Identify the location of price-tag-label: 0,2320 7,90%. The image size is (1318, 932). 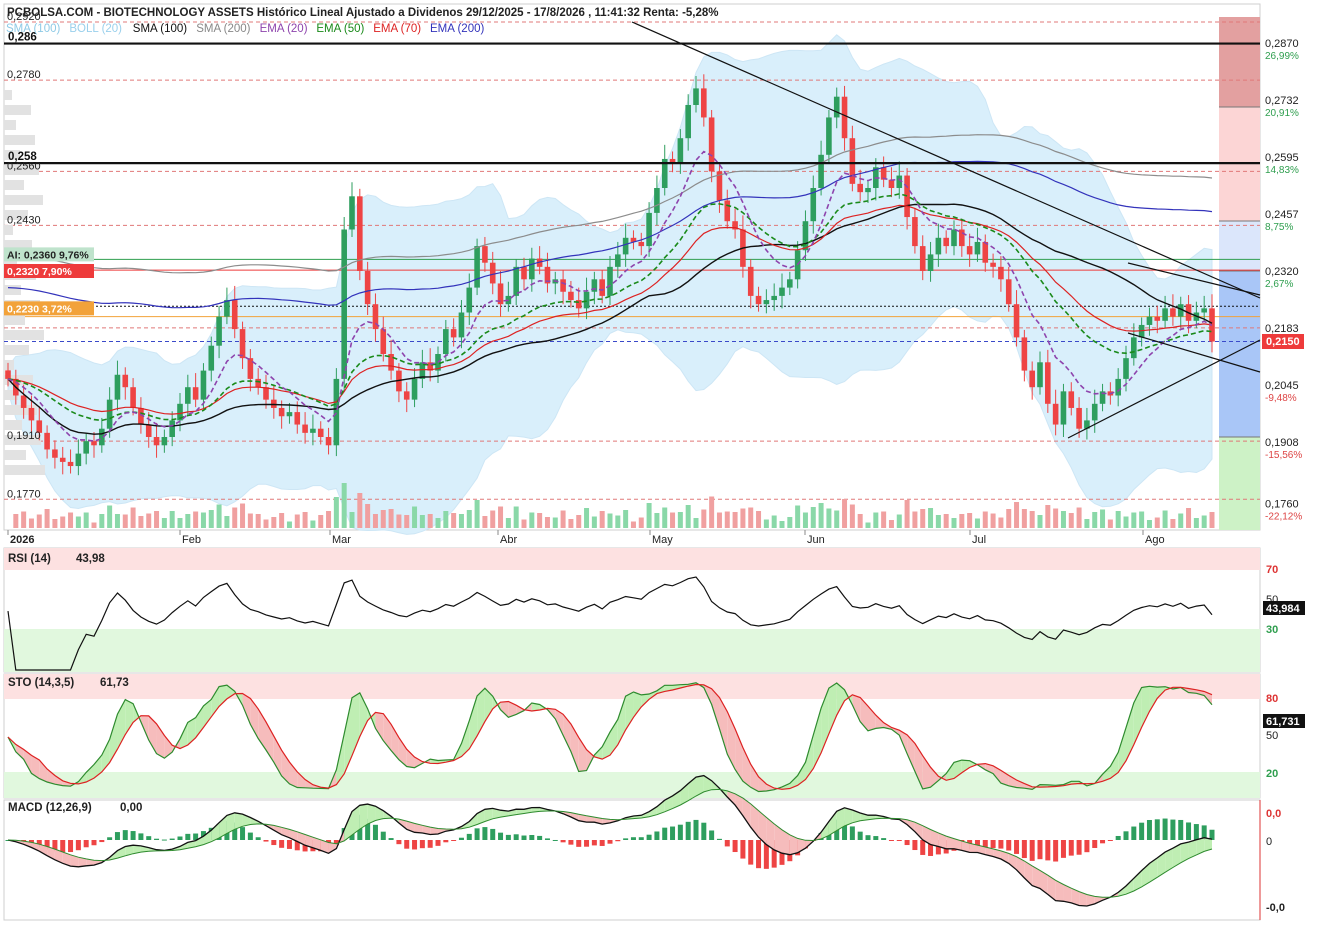
(39, 272).